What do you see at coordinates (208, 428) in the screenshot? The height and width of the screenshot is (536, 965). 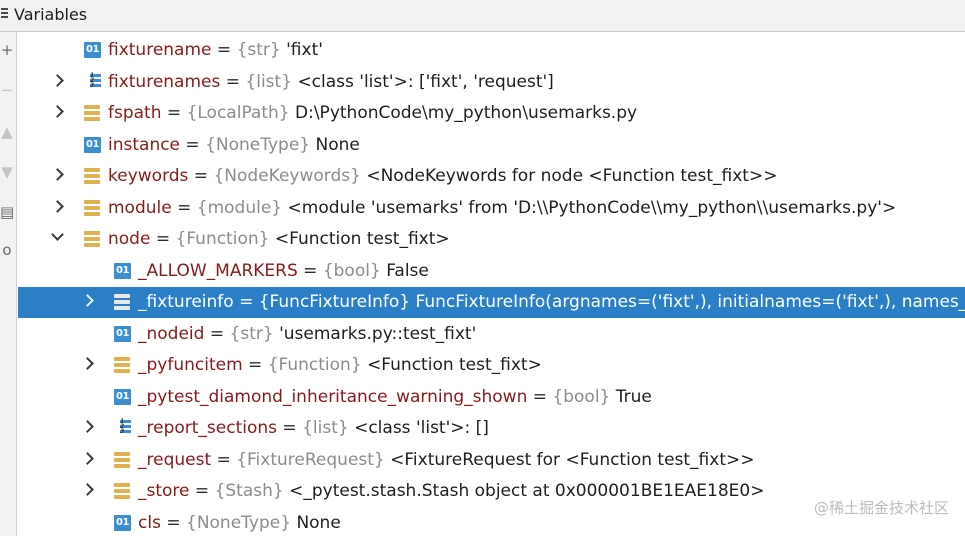 I see `variable-name: _report_sections` at bounding box center [208, 428].